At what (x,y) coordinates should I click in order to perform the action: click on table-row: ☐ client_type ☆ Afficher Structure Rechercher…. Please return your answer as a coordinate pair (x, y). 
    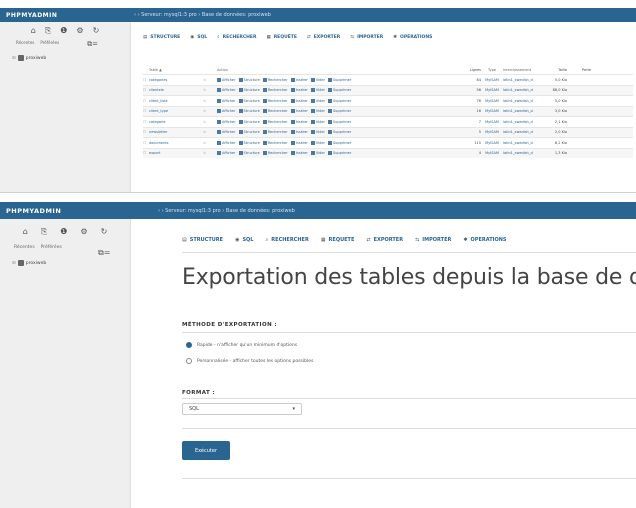
    Looking at the image, I should click on (388, 110).